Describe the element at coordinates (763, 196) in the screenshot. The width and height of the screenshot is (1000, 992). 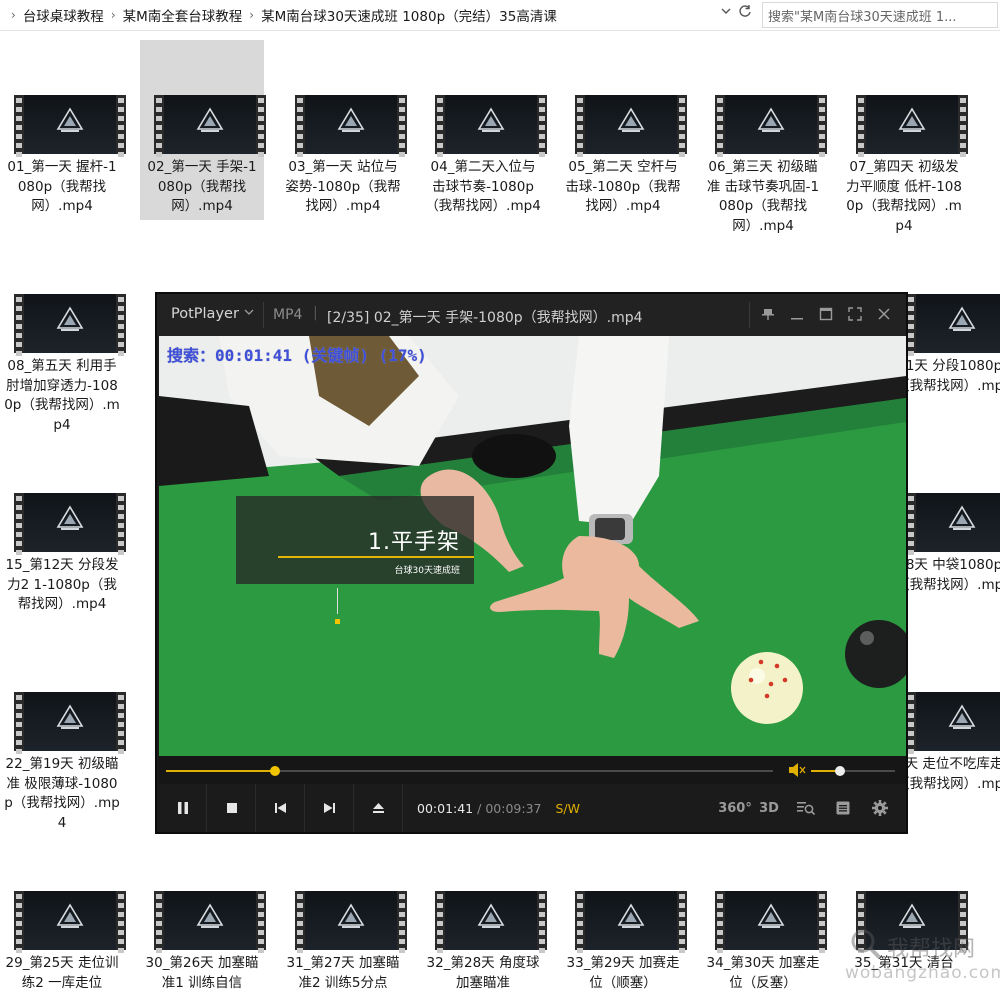
I see `file-name: 06_第三天 初级瞄准 击球节奏巩固-1080p（我帮找网）.mp4` at that location.